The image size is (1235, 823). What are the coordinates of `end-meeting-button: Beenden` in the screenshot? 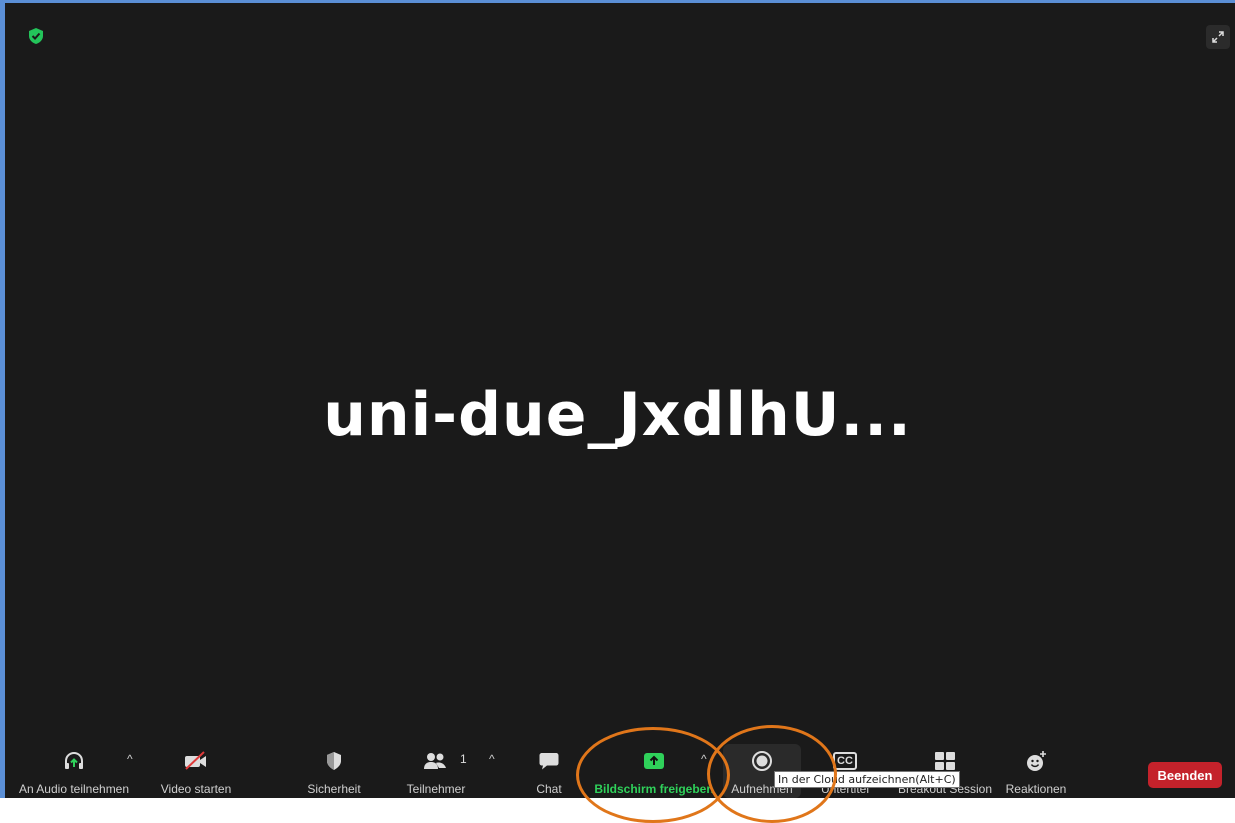 It's located at (1185, 775).